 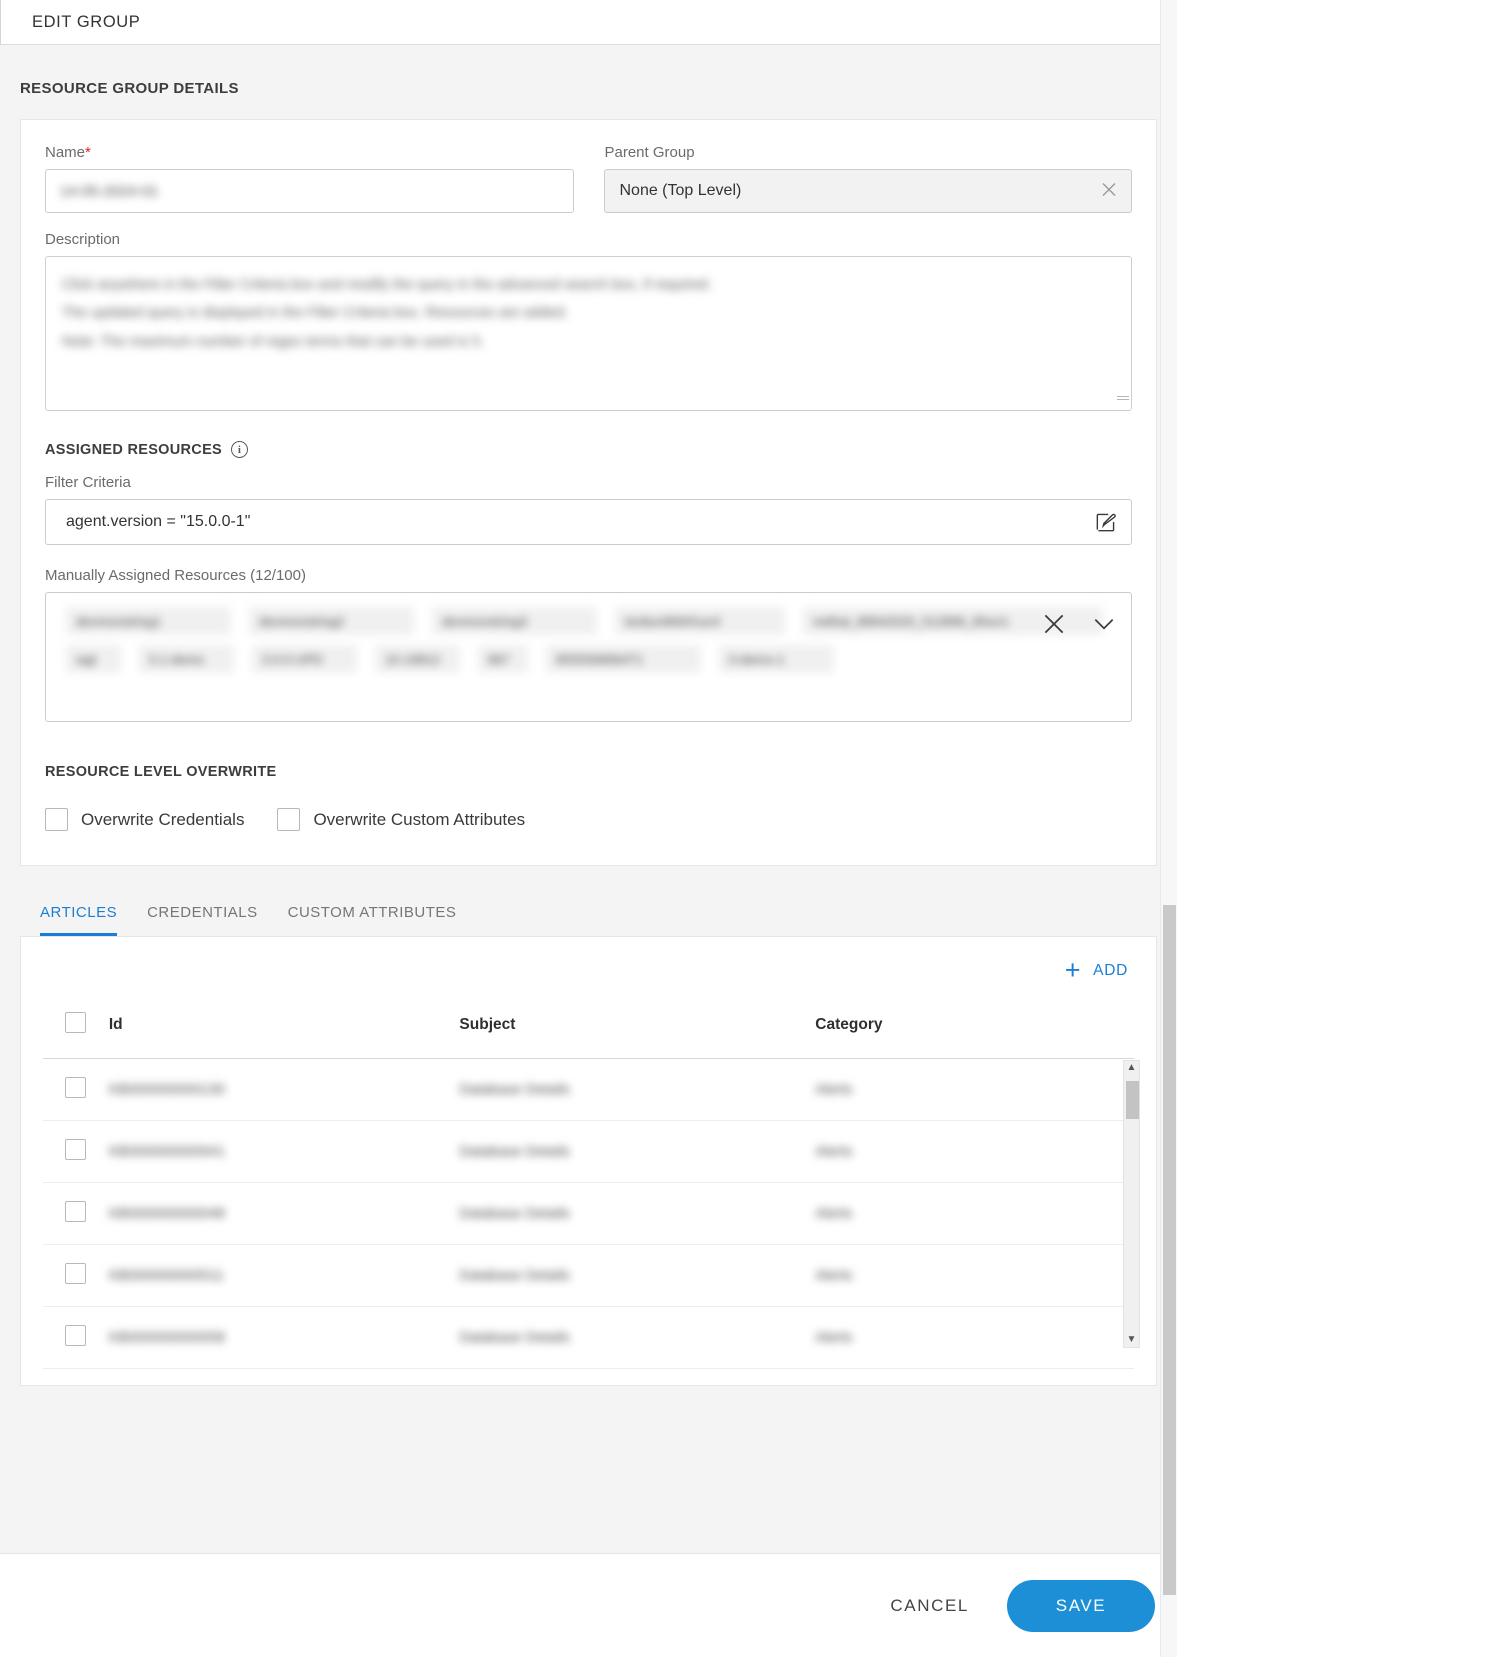 I want to click on required-asterisk: *, so click(x=88, y=152).